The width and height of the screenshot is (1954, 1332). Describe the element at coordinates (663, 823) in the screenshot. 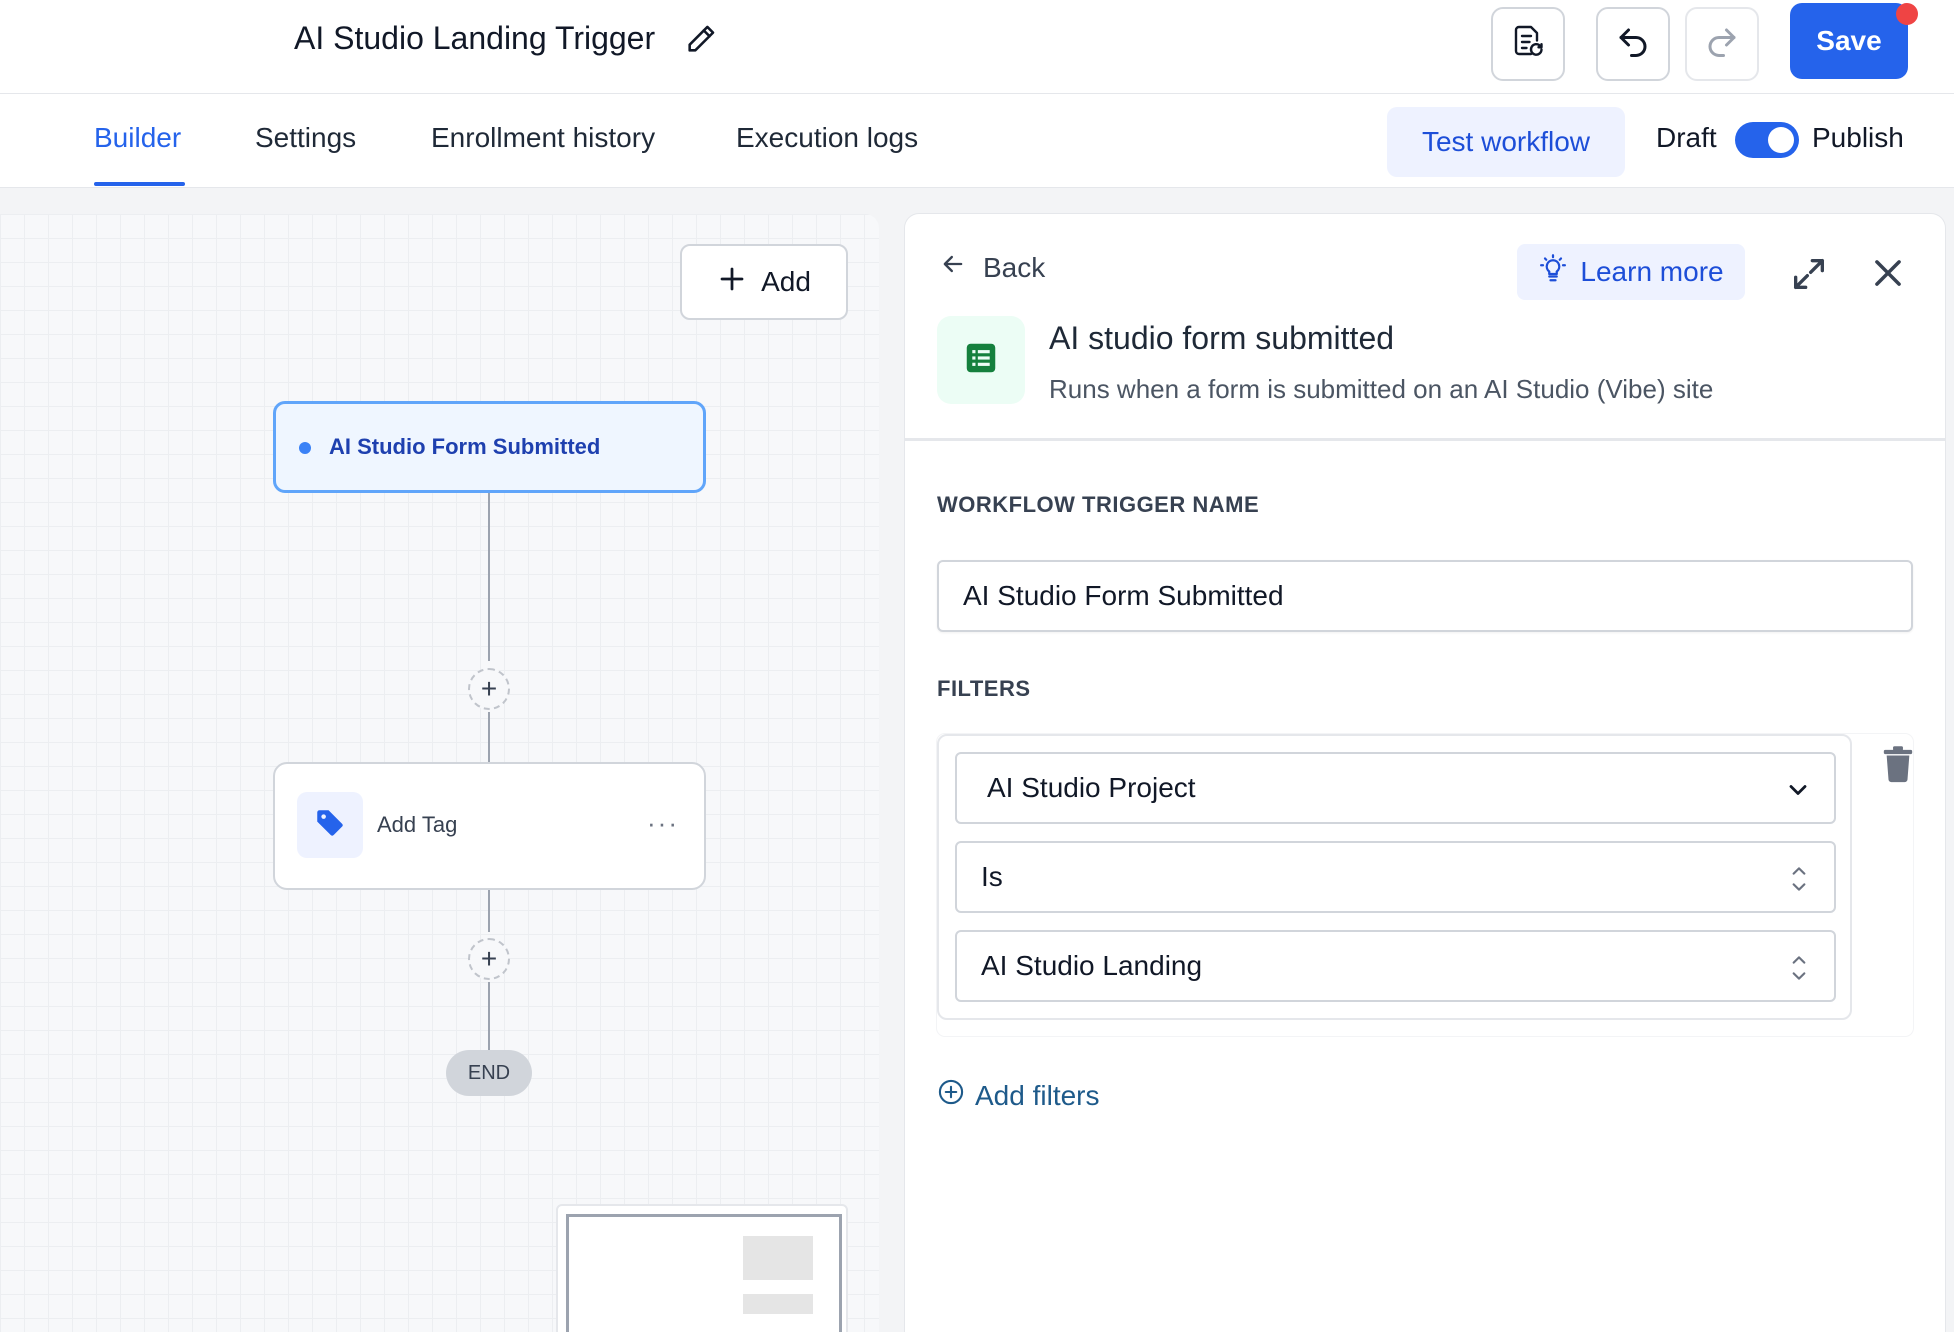

I see `more-options-icon: ···` at that location.